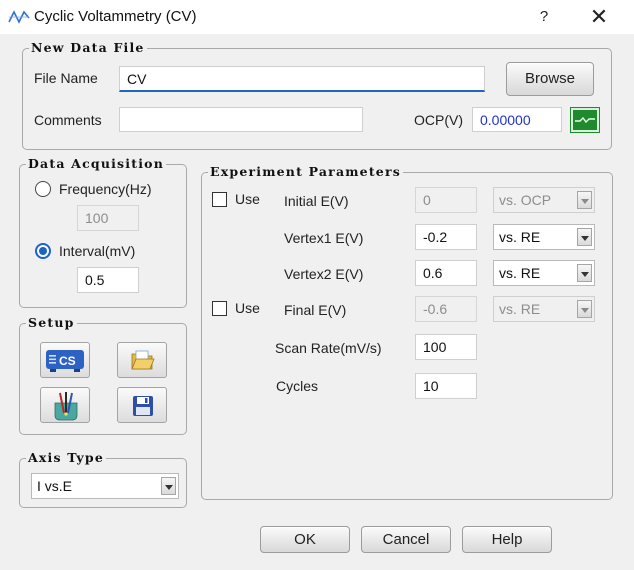 The image size is (634, 570). What do you see at coordinates (544, 273) in the screenshot?
I see `vertex2-ref-select: vs. RE` at bounding box center [544, 273].